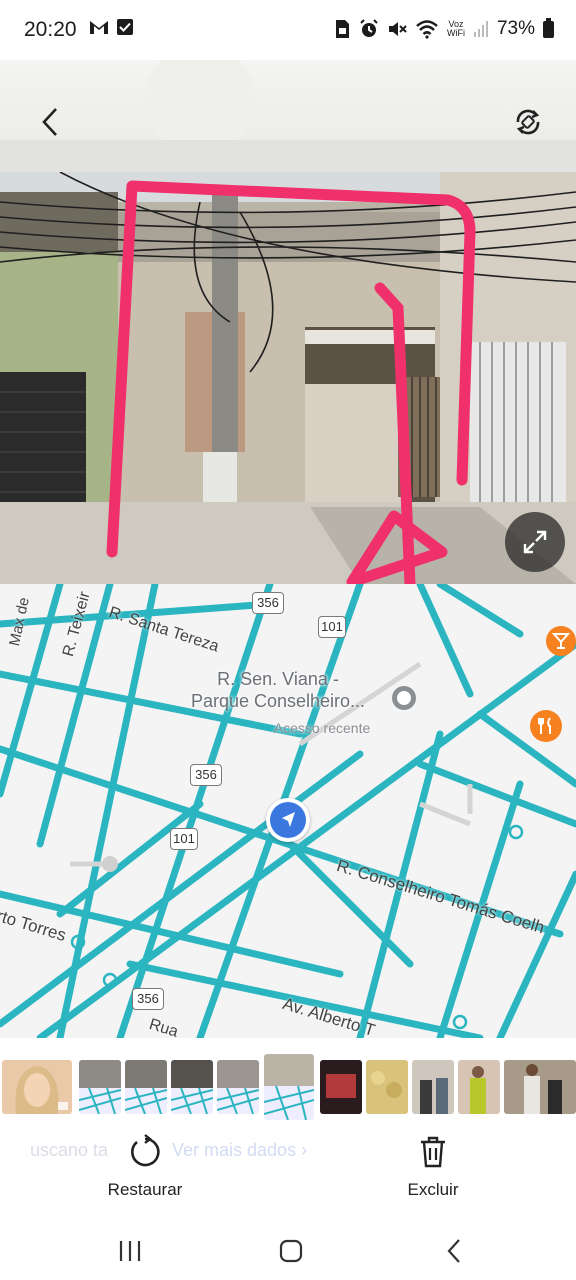  I want to click on thumbnail-portrait, so click(37, 1087).